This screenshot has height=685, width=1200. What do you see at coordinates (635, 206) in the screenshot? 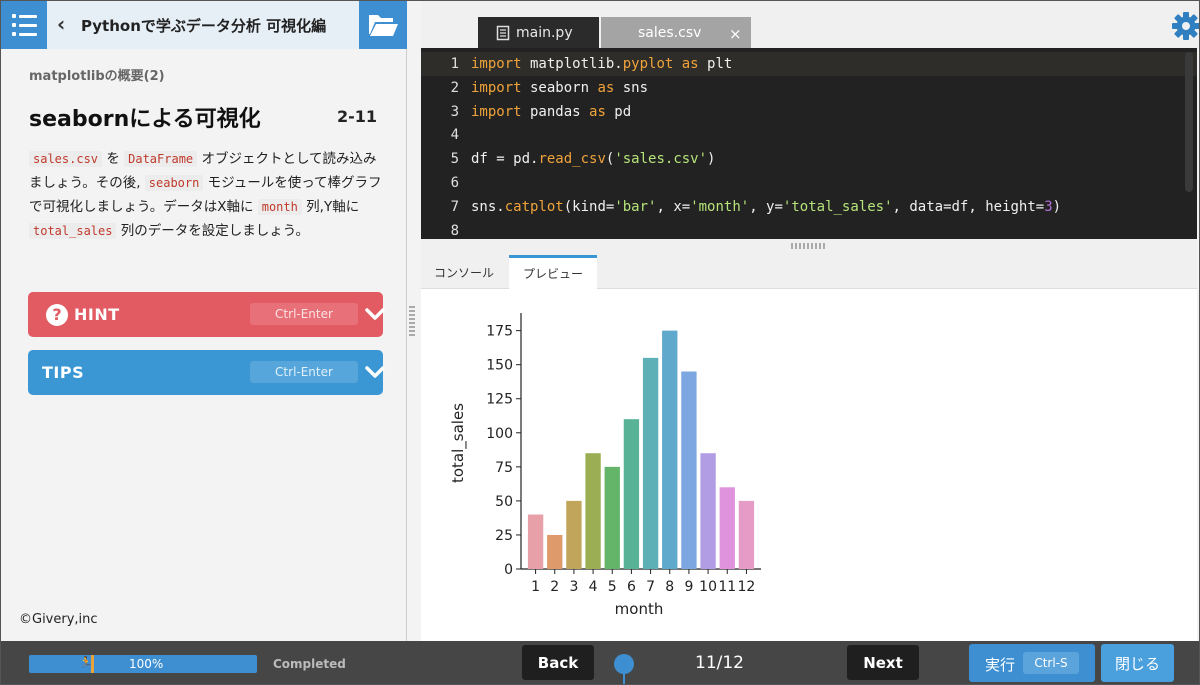
I see `code-token: 'bar'` at bounding box center [635, 206].